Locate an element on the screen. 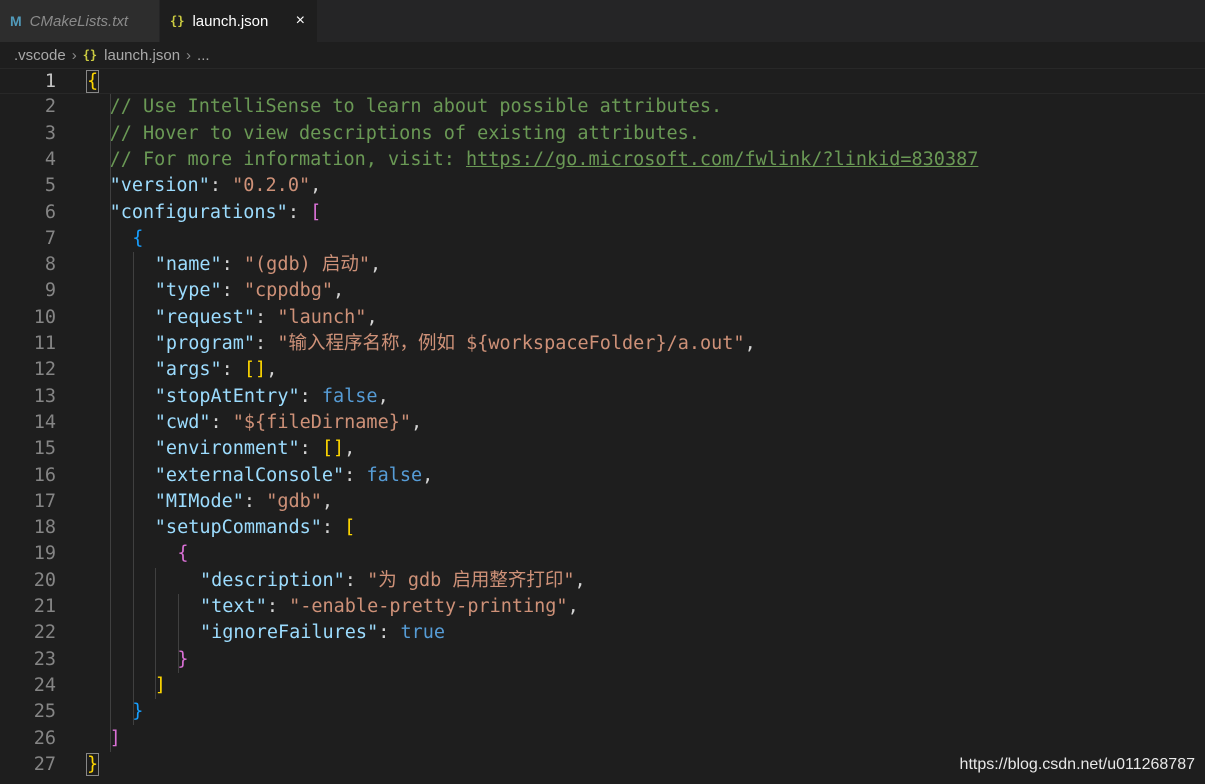 This screenshot has width=1205, height=784. line-number: 5 is located at coordinates (50, 186).